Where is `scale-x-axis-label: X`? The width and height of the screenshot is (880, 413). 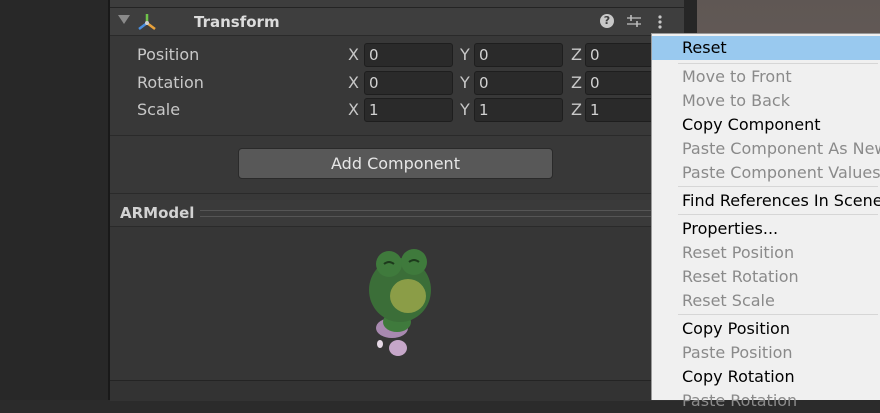
scale-x-axis-label: X is located at coordinates (353, 109).